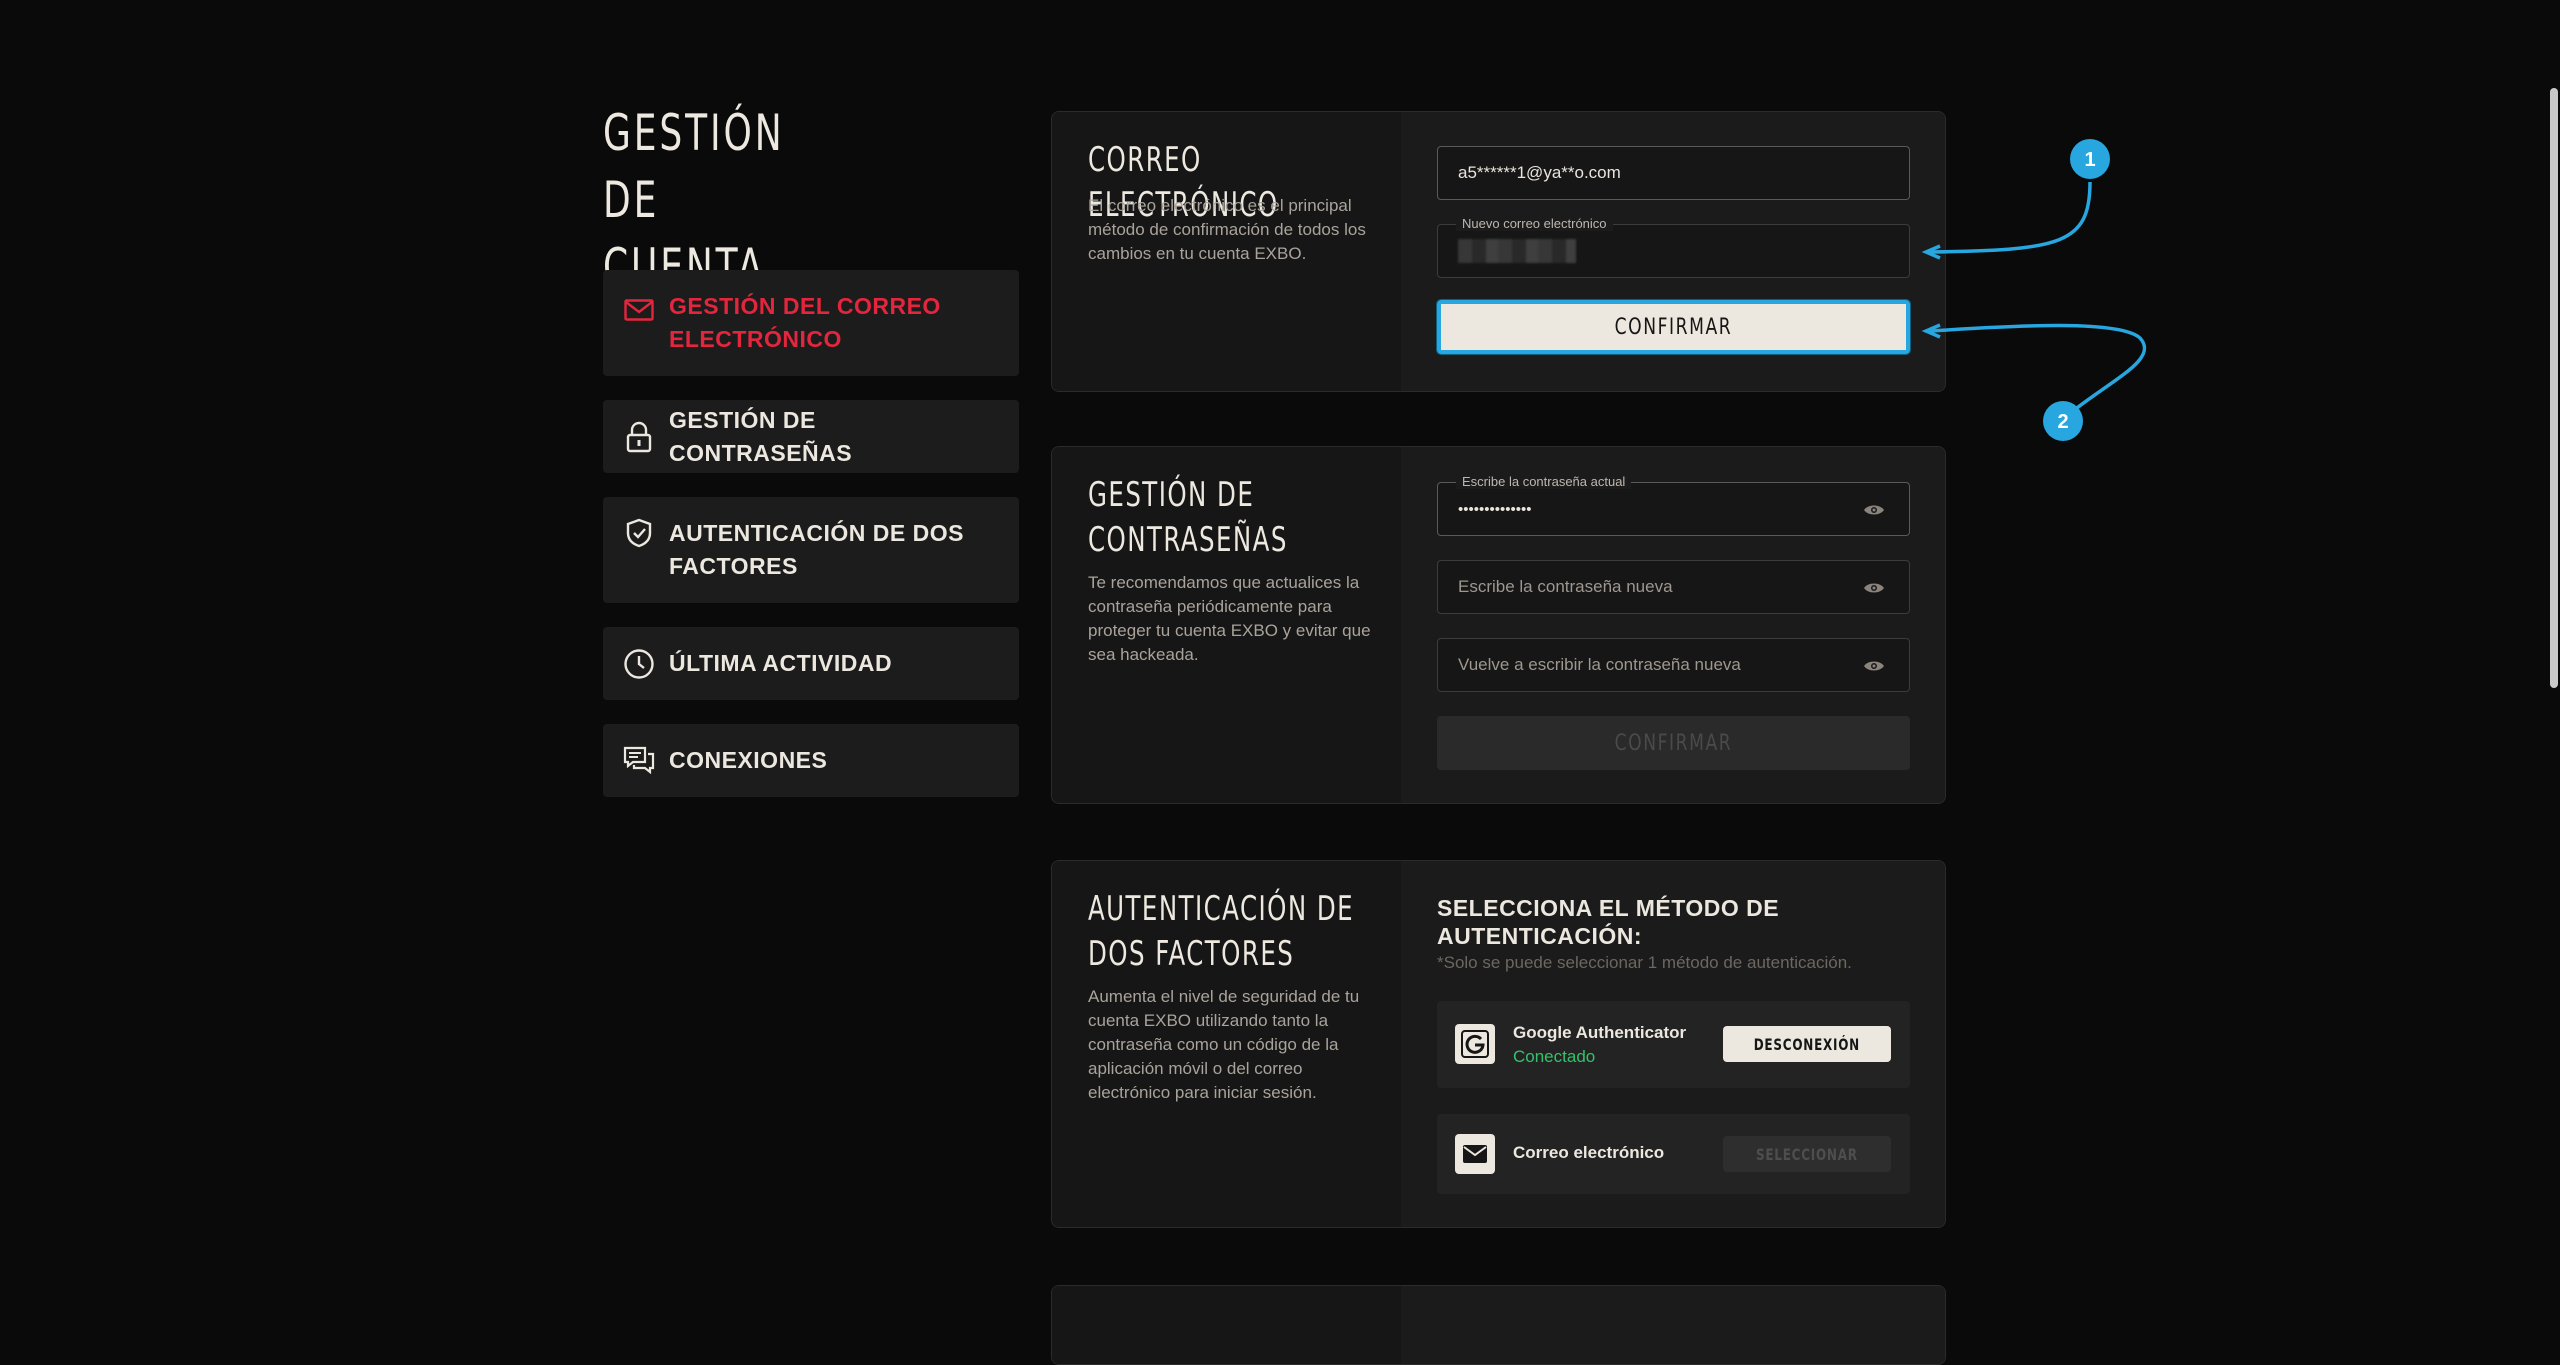 Image resolution: width=2560 pixels, height=1365 pixels. I want to click on scrollbar, so click(2553, 658).